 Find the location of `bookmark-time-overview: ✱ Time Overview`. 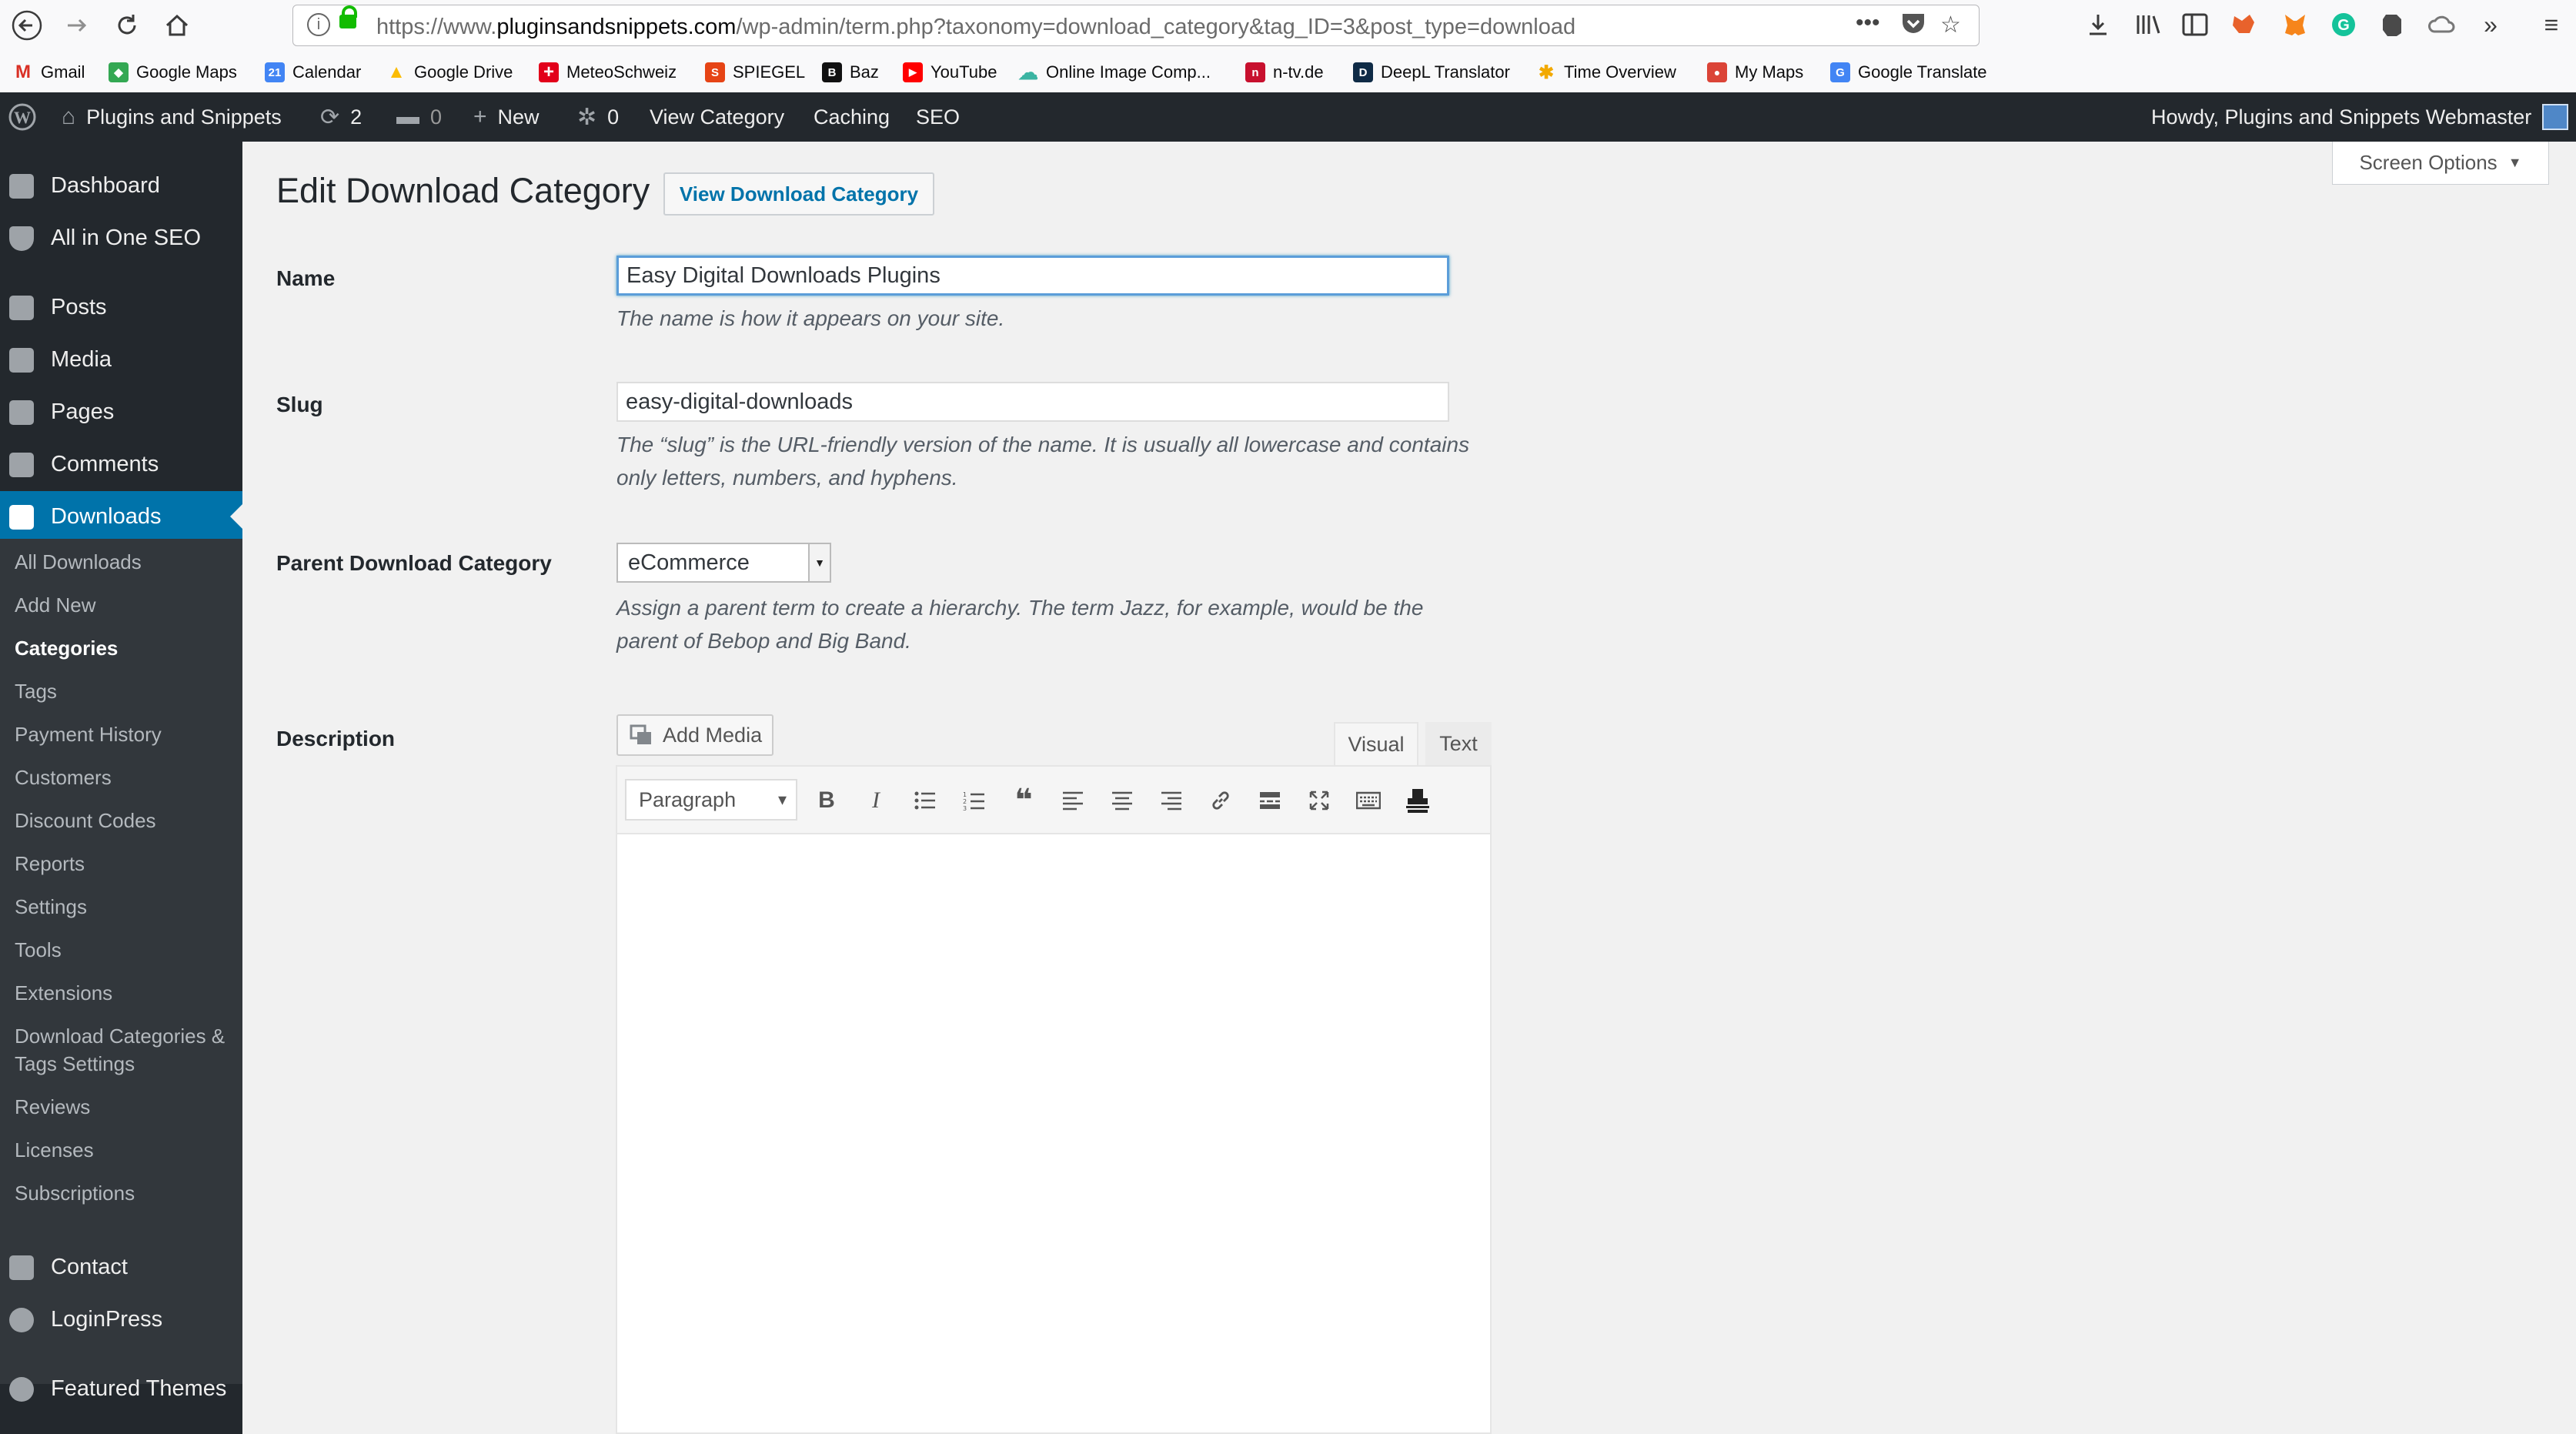

bookmark-time-overview: ✱ Time Overview is located at coordinates (1606, 72).